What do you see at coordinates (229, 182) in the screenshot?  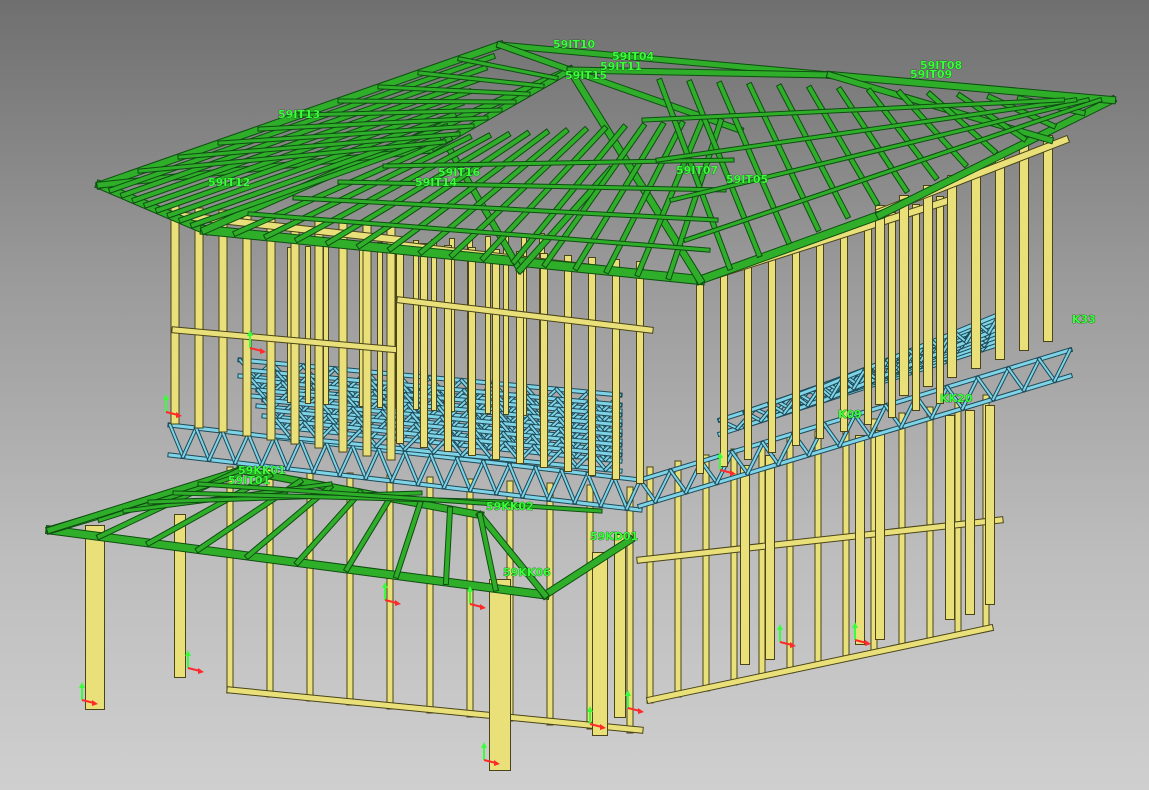 I see `label-59it12: 59IT12` at bounding box center [229, 182].